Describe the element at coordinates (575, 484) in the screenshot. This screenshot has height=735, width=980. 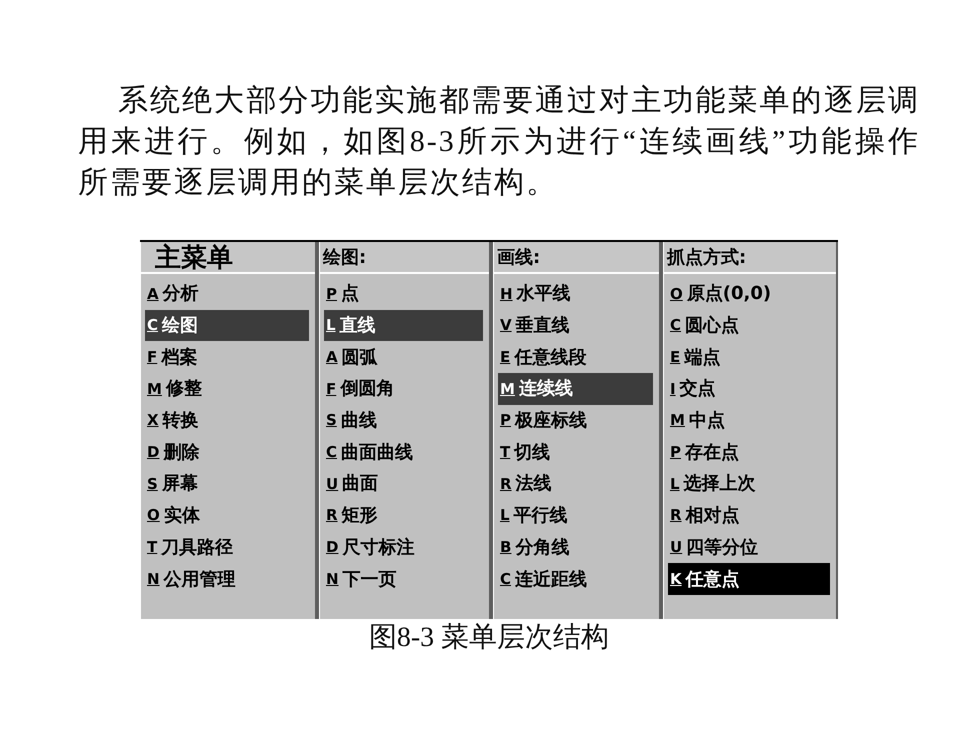
I see `menu-item: R 法线` at that location.